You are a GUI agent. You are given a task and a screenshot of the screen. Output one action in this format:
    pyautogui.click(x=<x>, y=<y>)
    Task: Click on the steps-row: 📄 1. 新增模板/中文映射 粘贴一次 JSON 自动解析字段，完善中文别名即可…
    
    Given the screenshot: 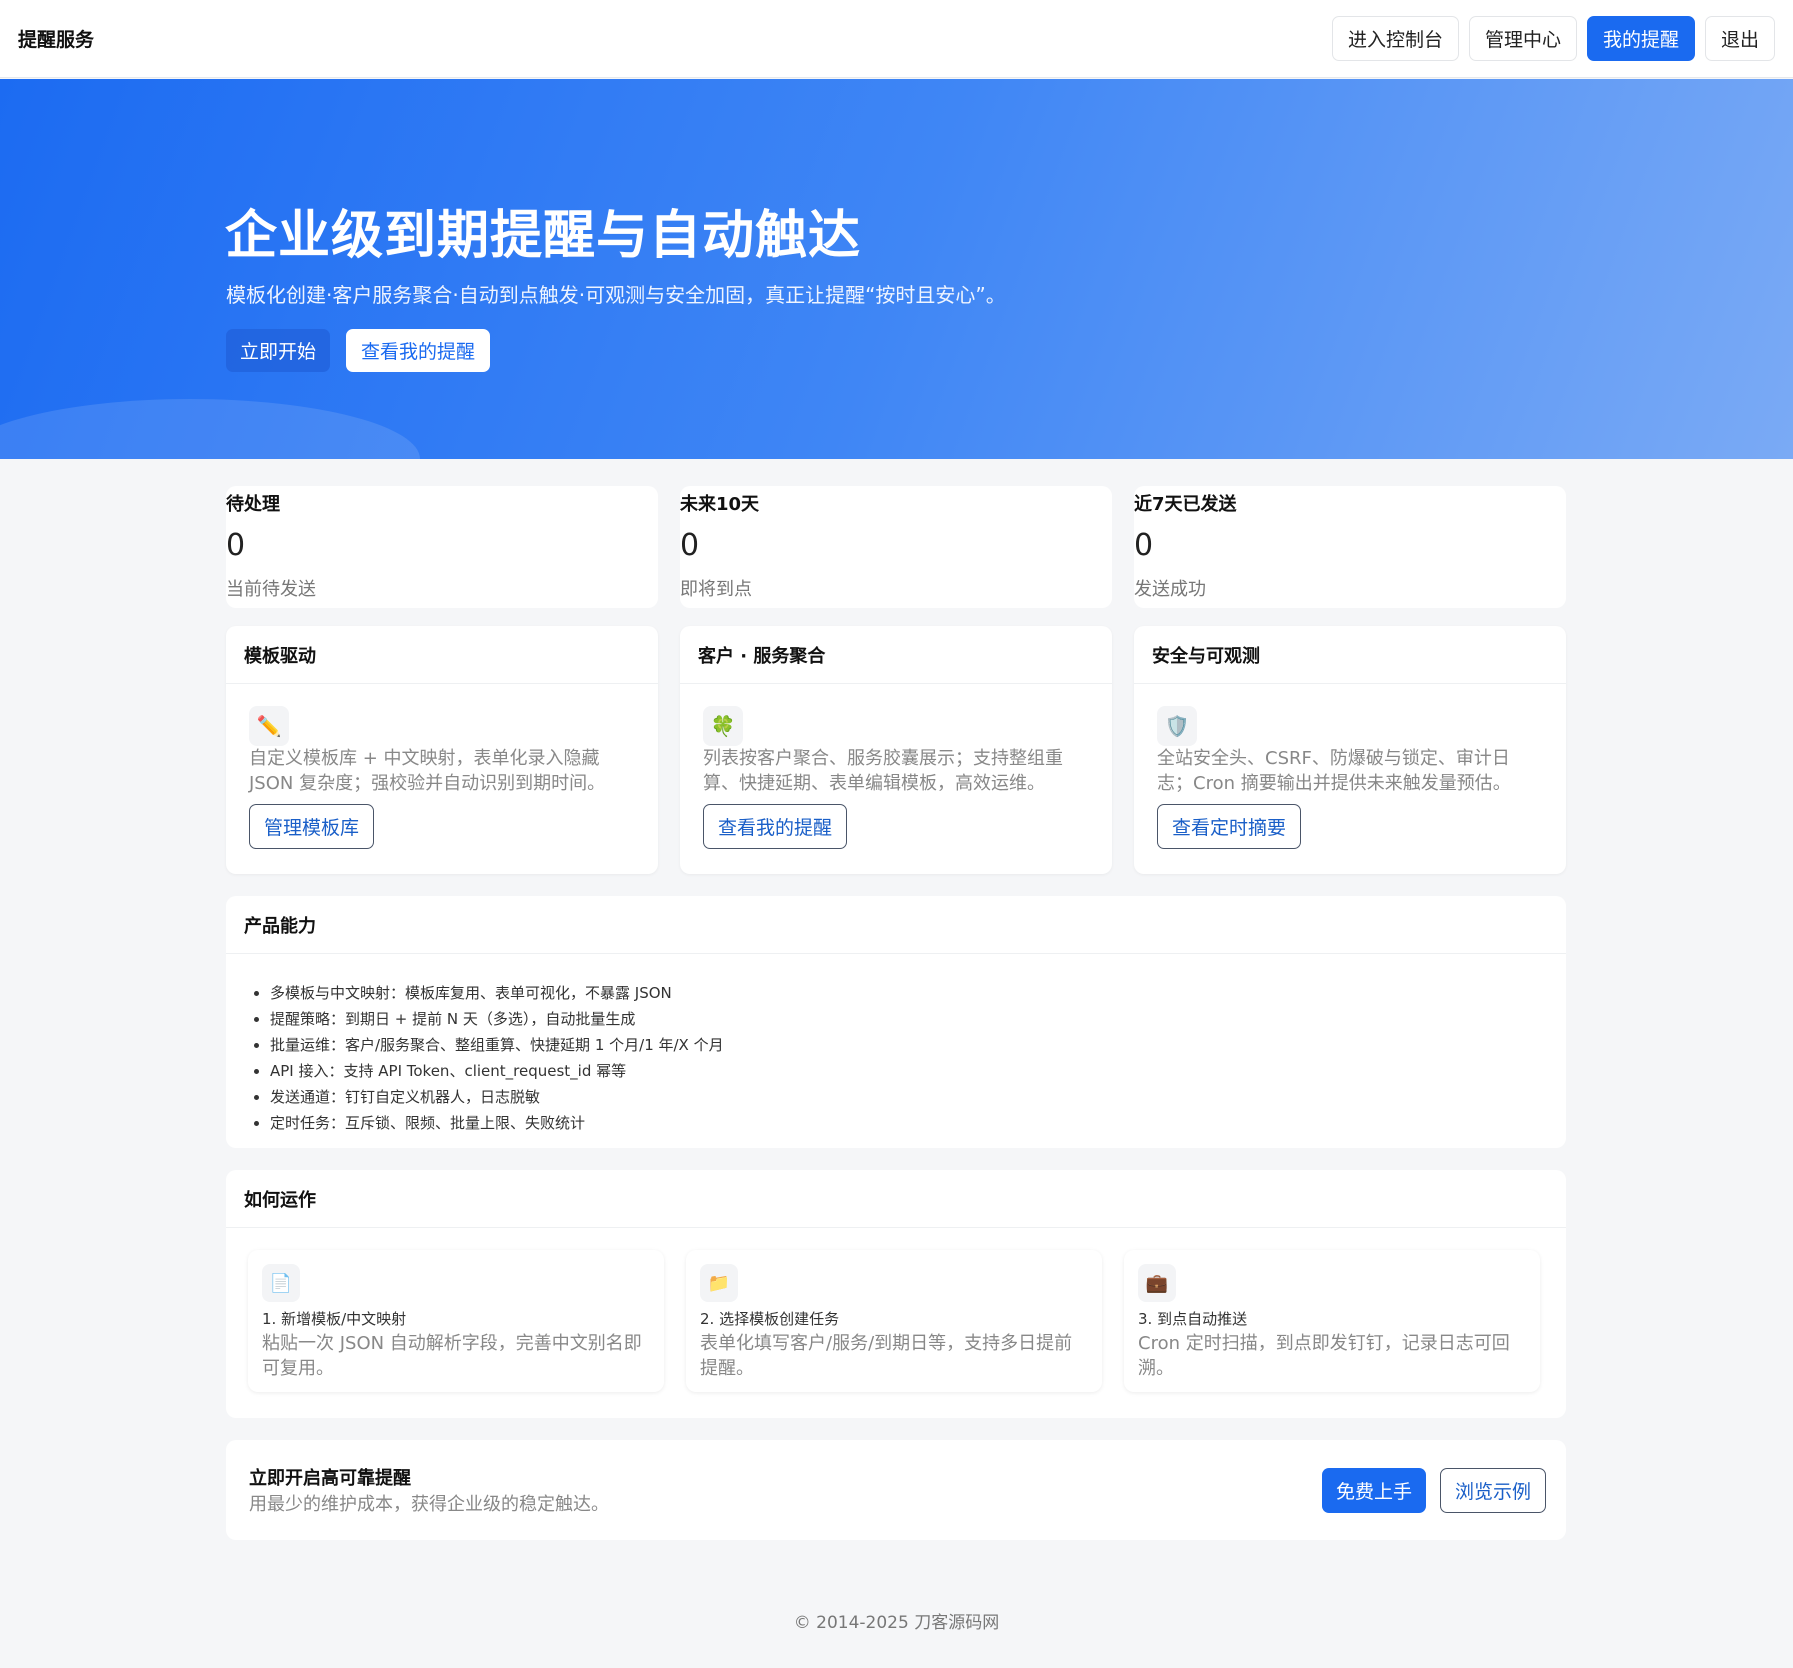 What is the action you would take?
    pyautogui.click(x=896, y=1310)
    